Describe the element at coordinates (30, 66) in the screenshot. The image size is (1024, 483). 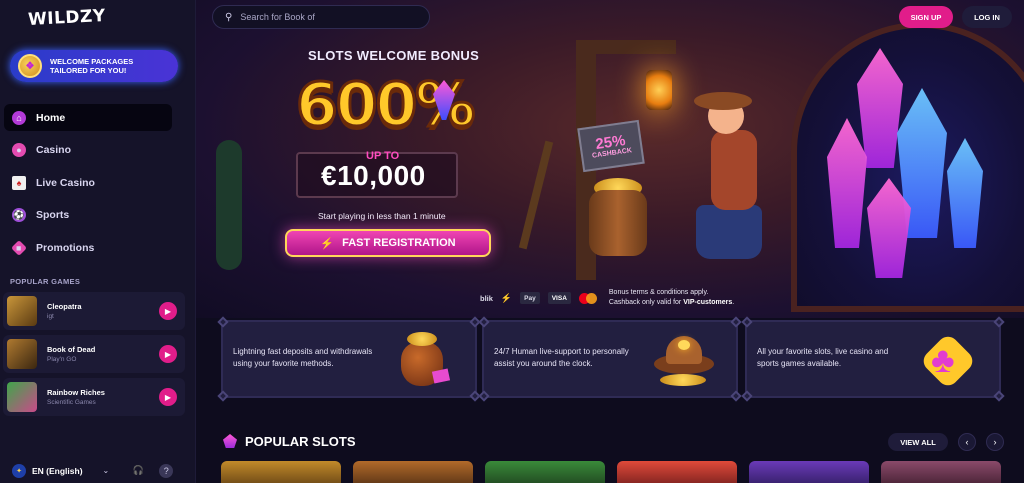
I see `gift-coin-icon: ❖` at that location.